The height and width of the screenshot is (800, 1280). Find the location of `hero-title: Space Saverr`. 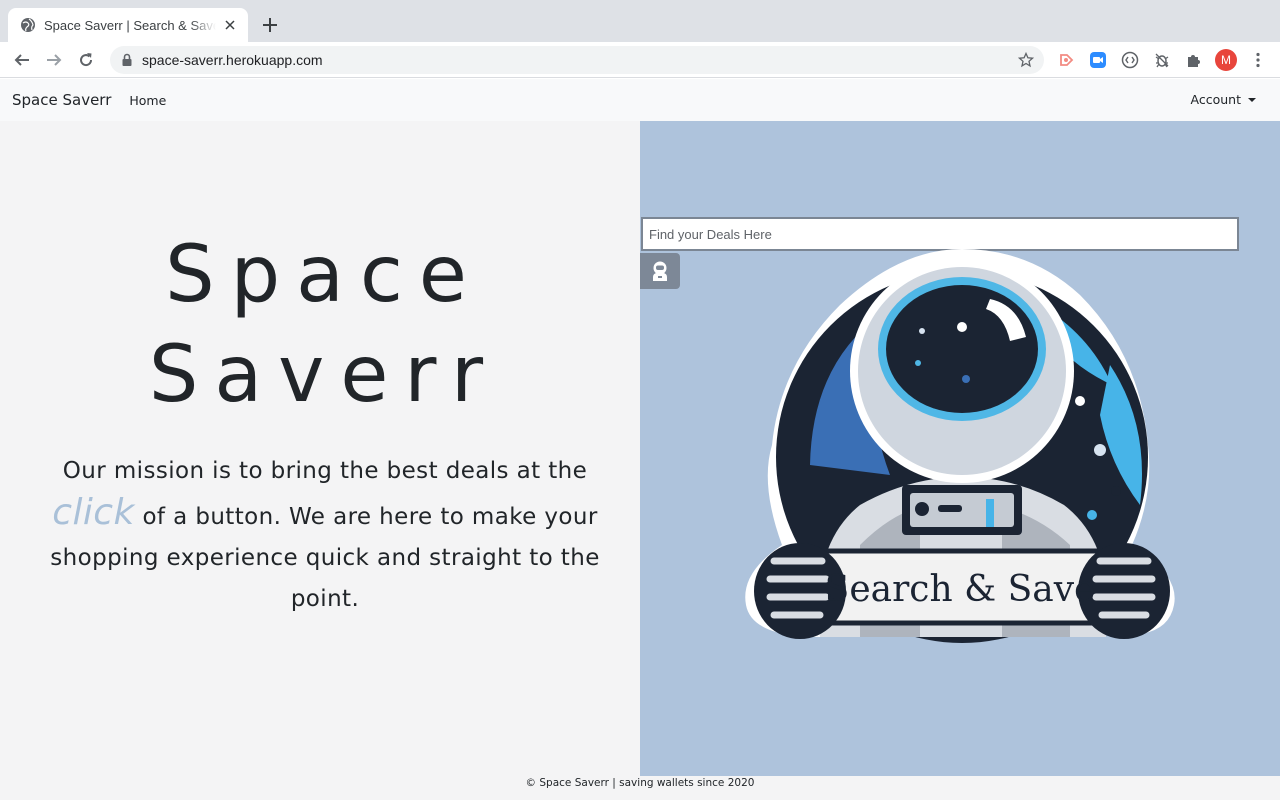

hero-title: Space Saverr is located at coordinates (320, 325).